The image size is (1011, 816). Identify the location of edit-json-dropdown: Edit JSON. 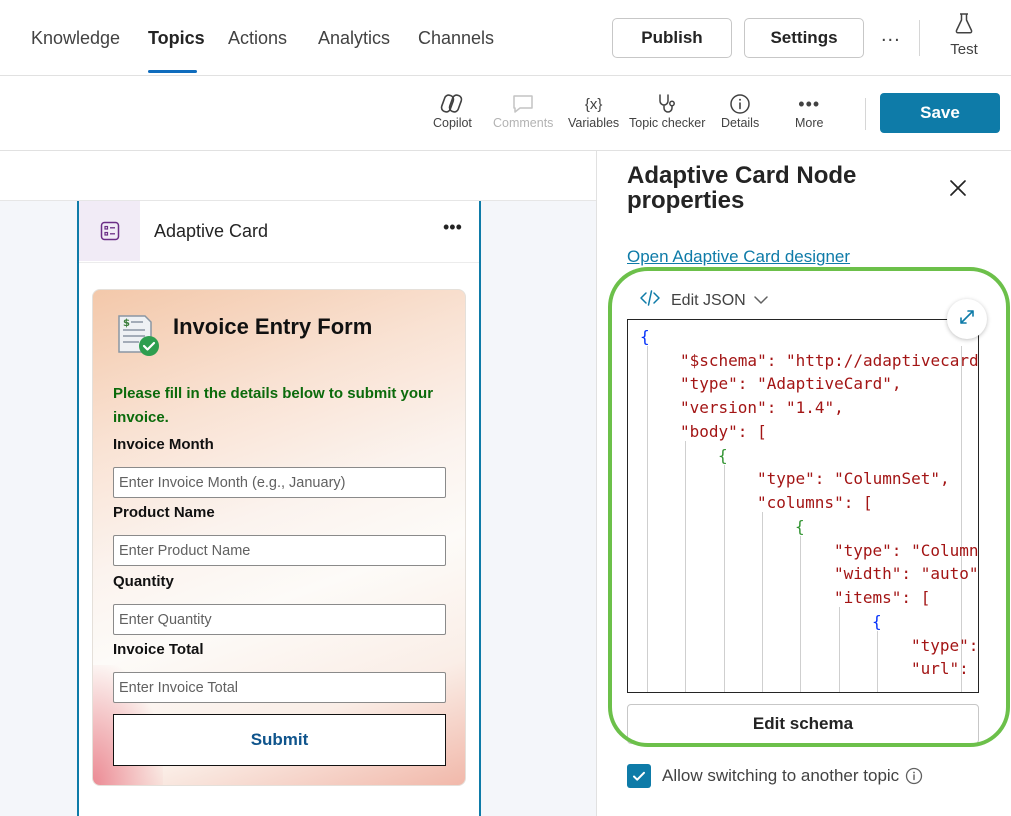
(703, 300).